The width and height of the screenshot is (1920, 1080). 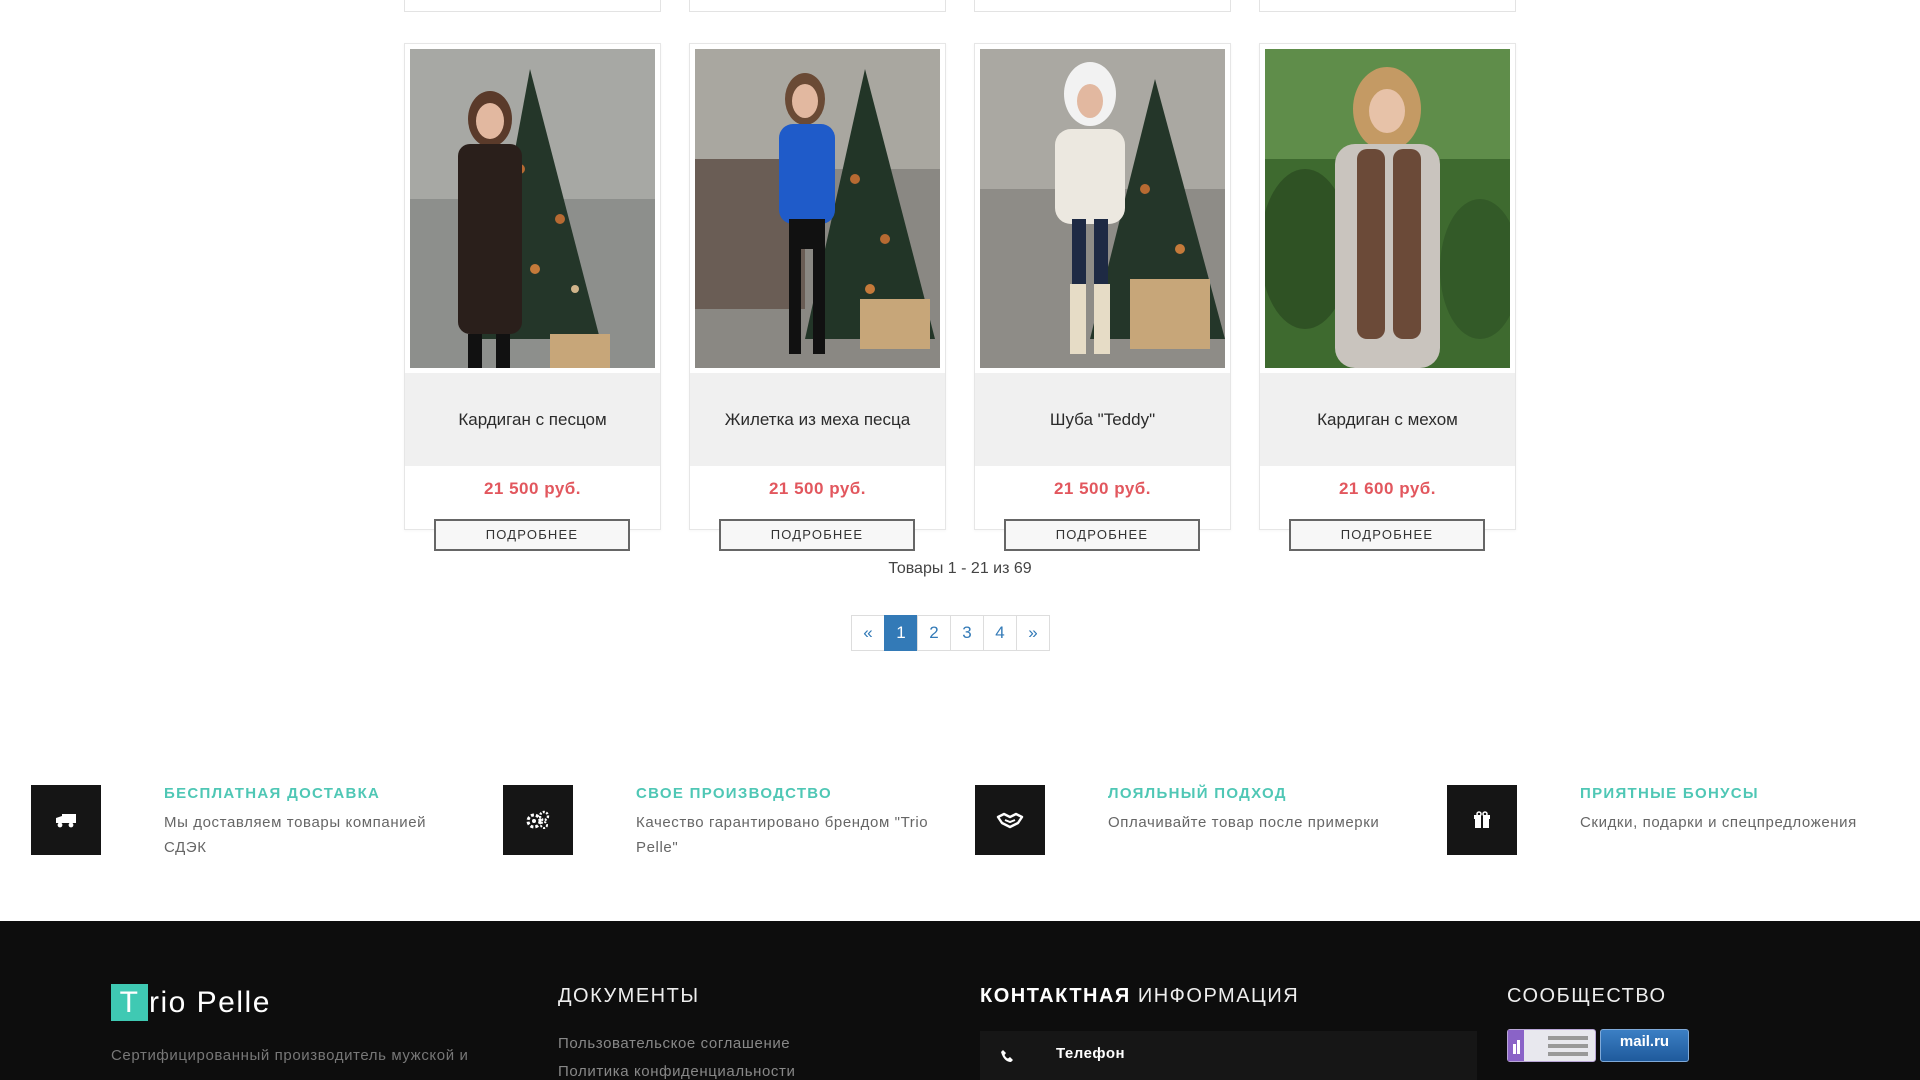 What do you see at coordinates (1010, 820) in the screenshot?
I see `handshake-icon` at bounding box center [1010, 820].